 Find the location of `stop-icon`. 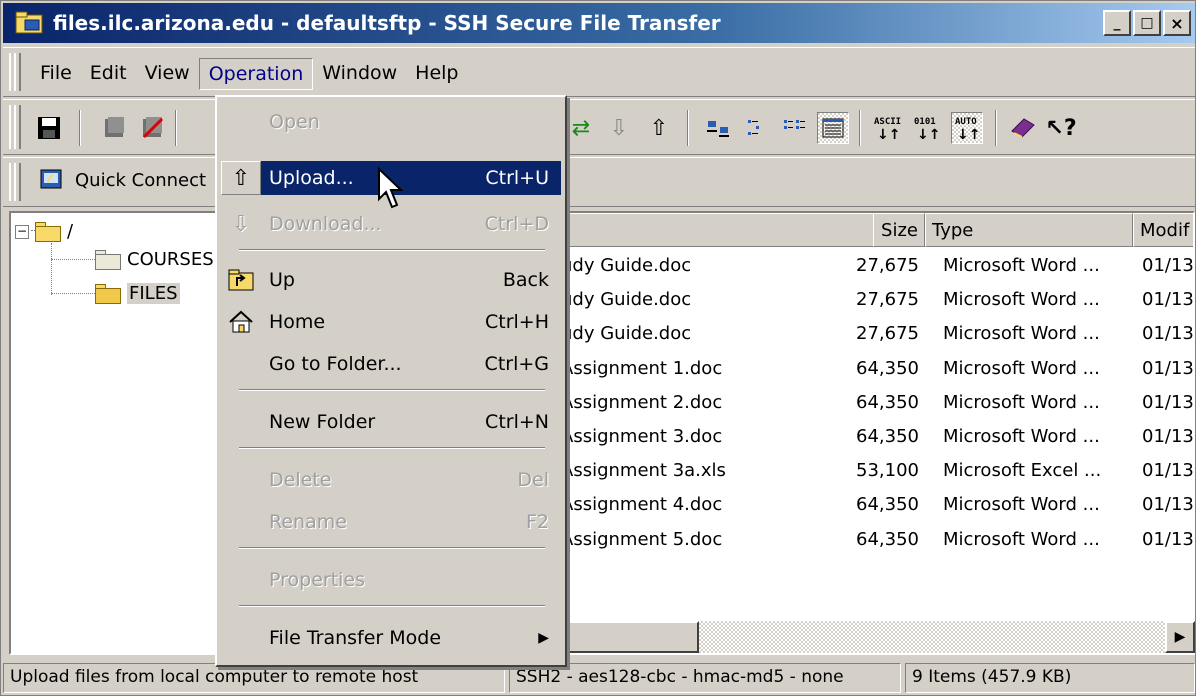

stop-icon is located at coordinates (153, 128).